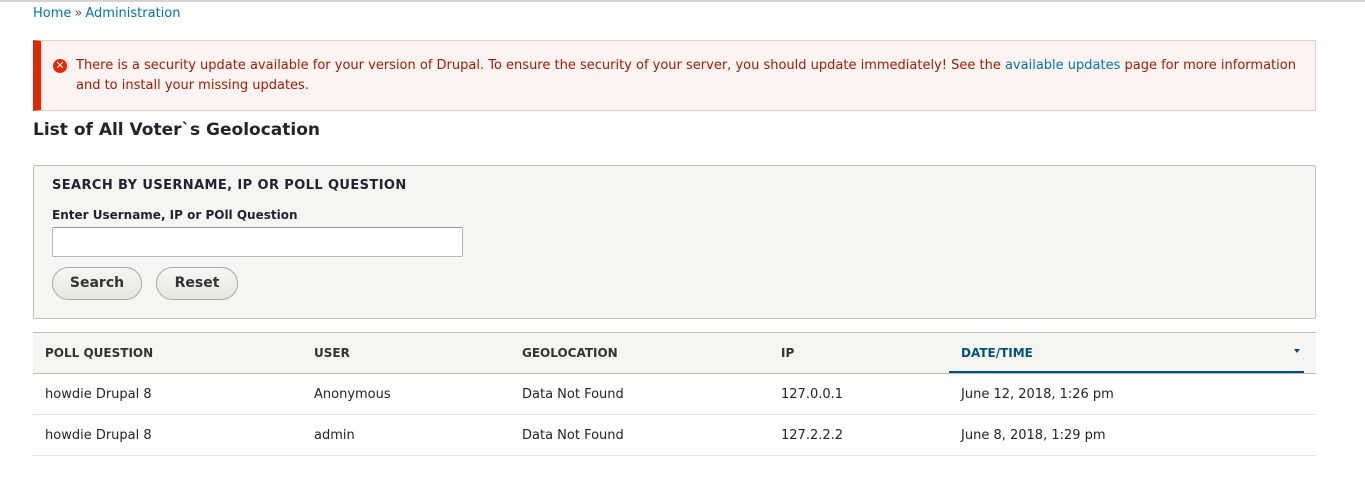 This screenshot has height=494, width=1365. What do you see at coordinates (1132, 353) in the screenshot?
I see `column-header-date-time: DATE/TIME` at bounding box center [1132, 353].